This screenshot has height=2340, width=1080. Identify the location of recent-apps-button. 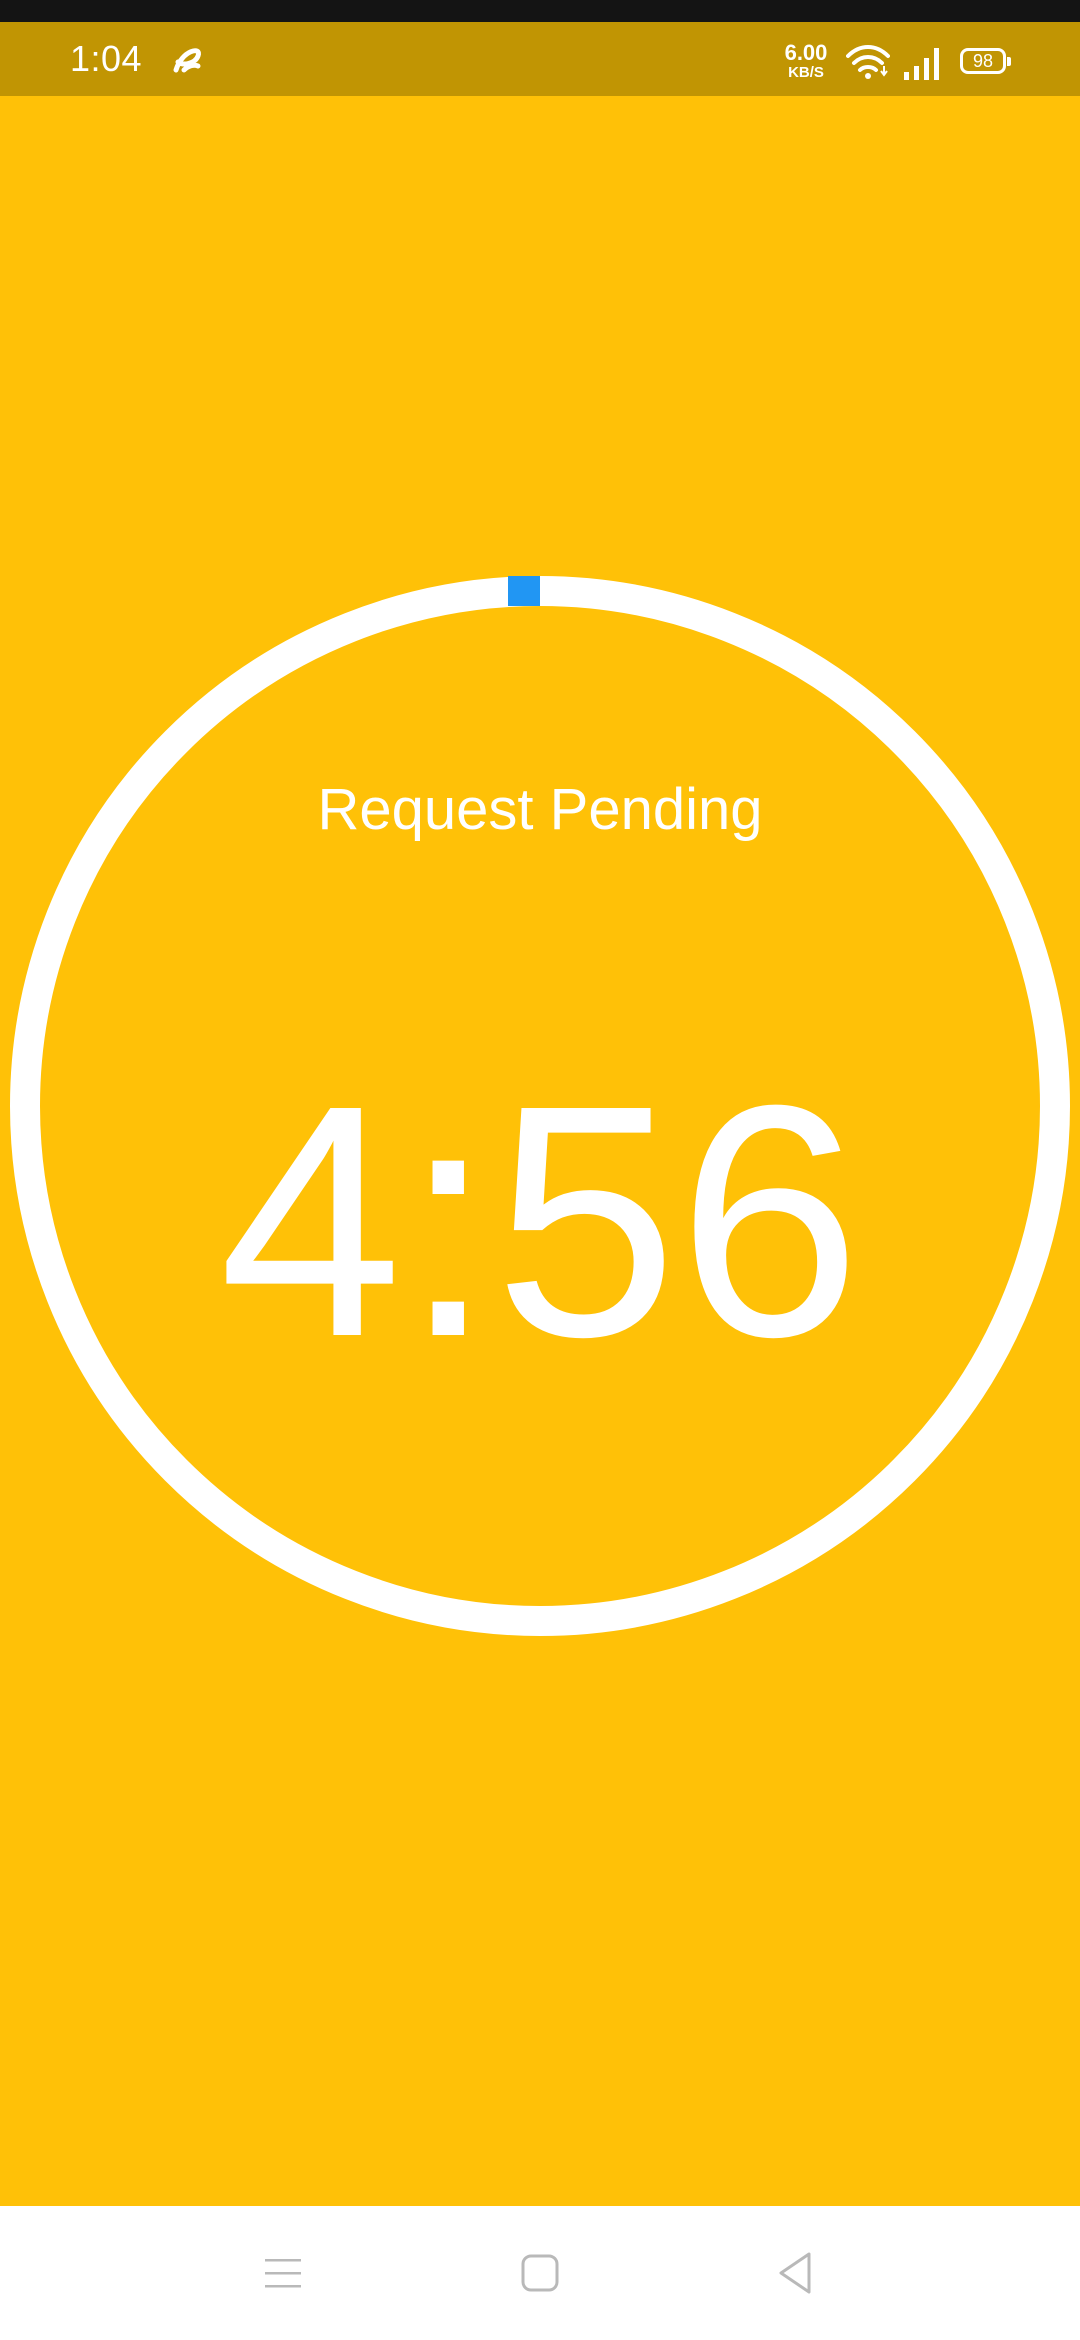
(283, 2273).